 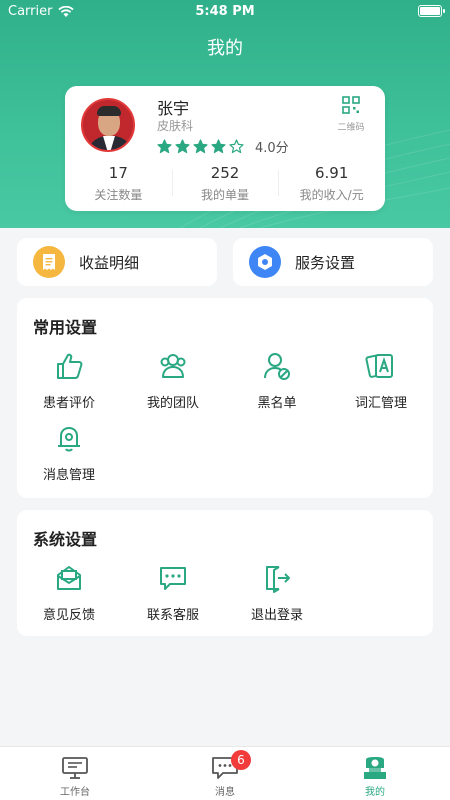 What do you see at coordinates (173, 366) in the screenshot?
I see `team-icon` at bounding box center [173, 366].